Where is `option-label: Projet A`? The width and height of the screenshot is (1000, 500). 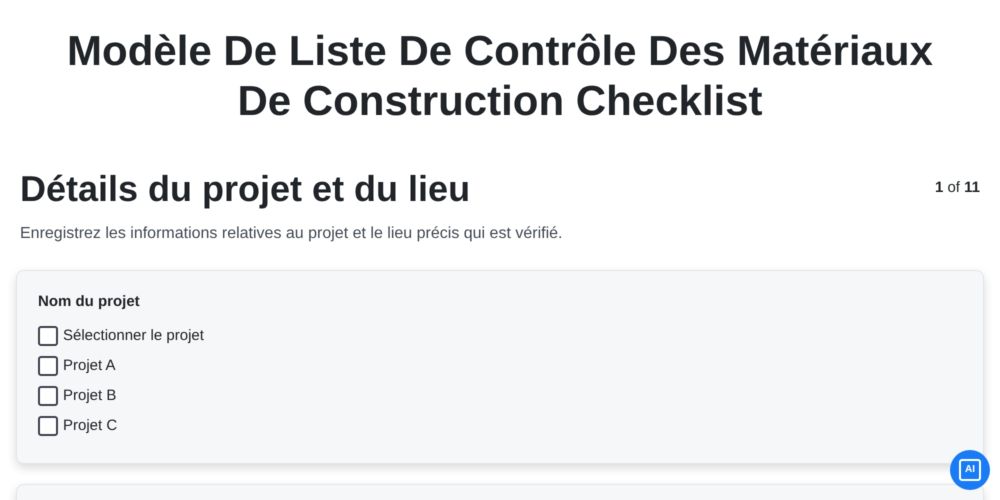
option-label: Projet A is located at coordinates (89, 366).